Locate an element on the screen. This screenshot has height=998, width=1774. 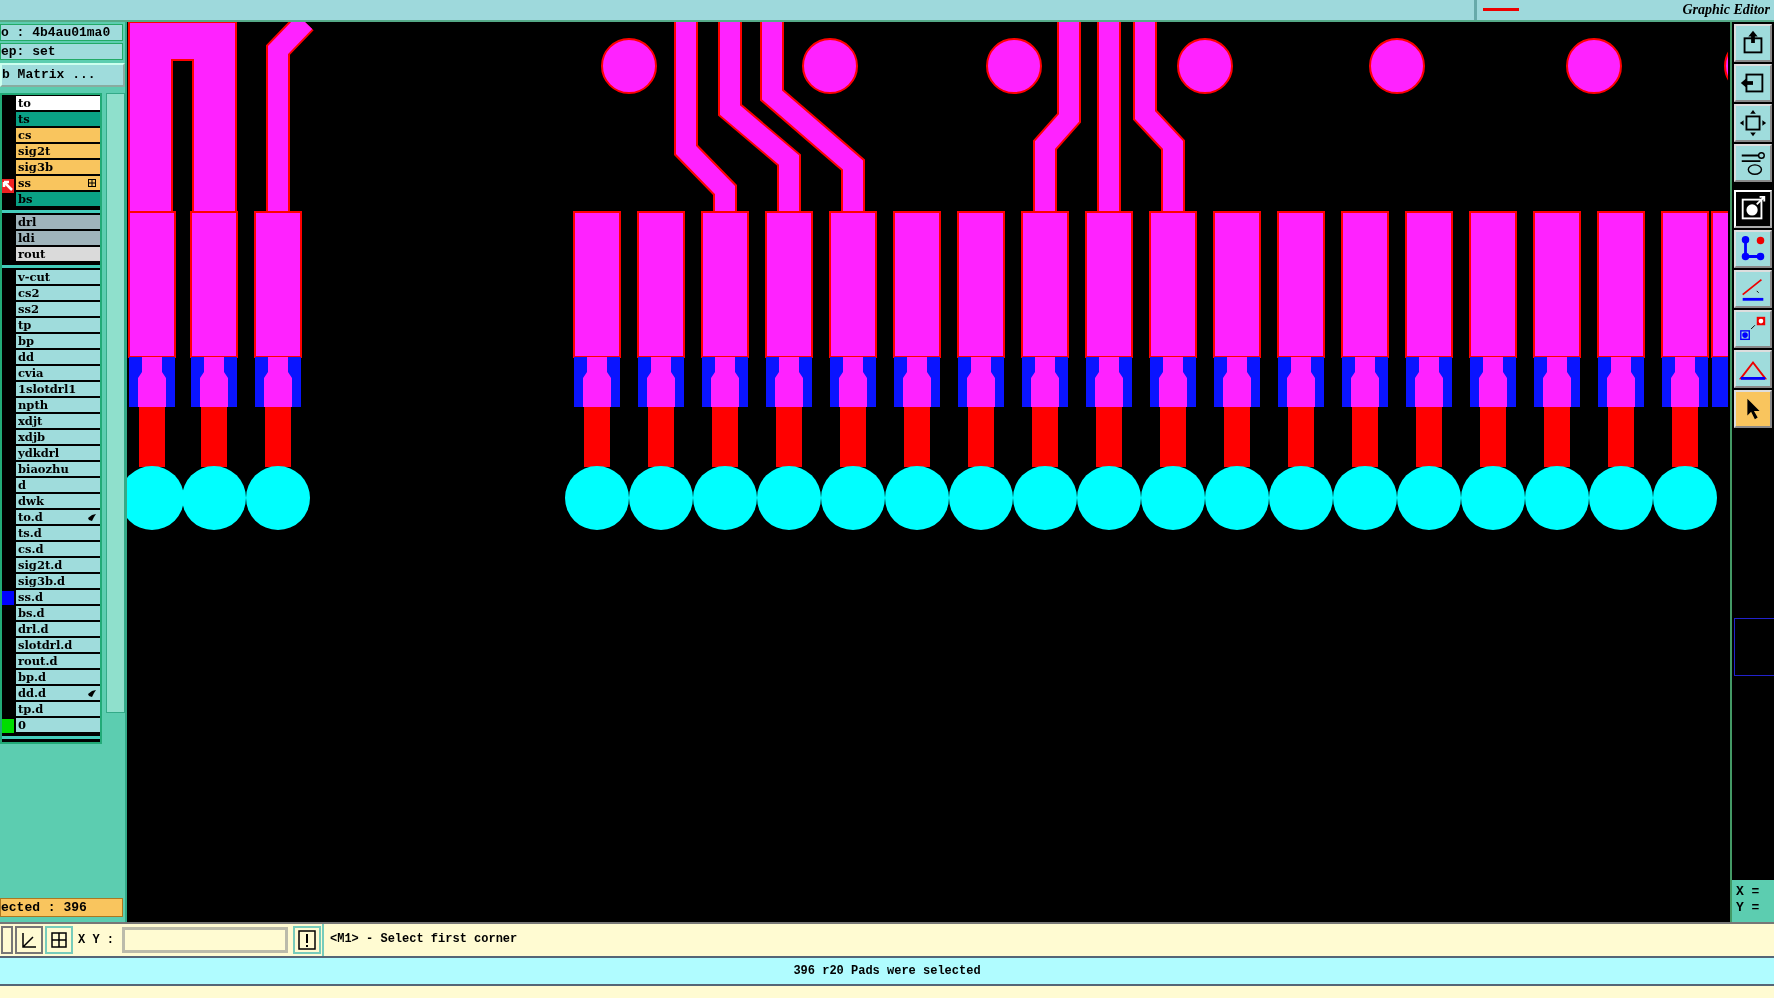
layer-name: dd is located at coordinates (26, 357).